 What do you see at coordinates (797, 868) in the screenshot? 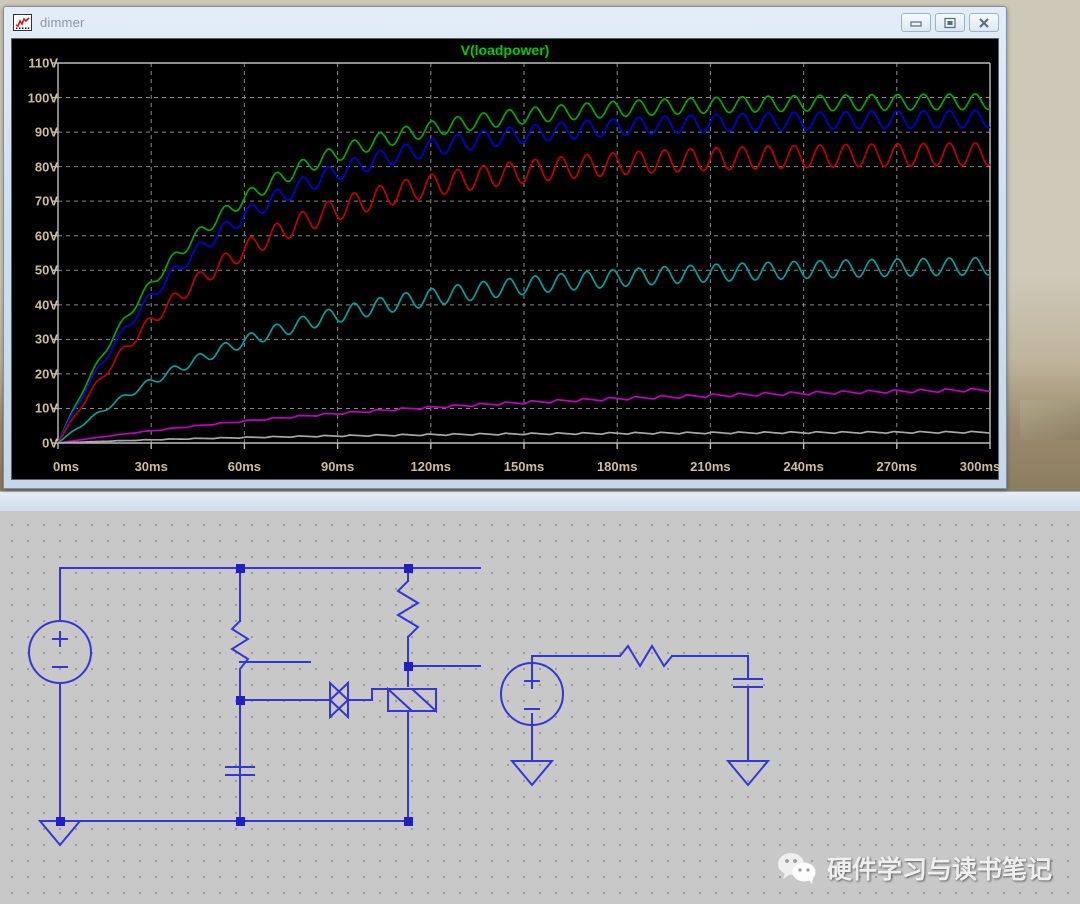
I see `wechat-icon` at bounding box center [797, 868].